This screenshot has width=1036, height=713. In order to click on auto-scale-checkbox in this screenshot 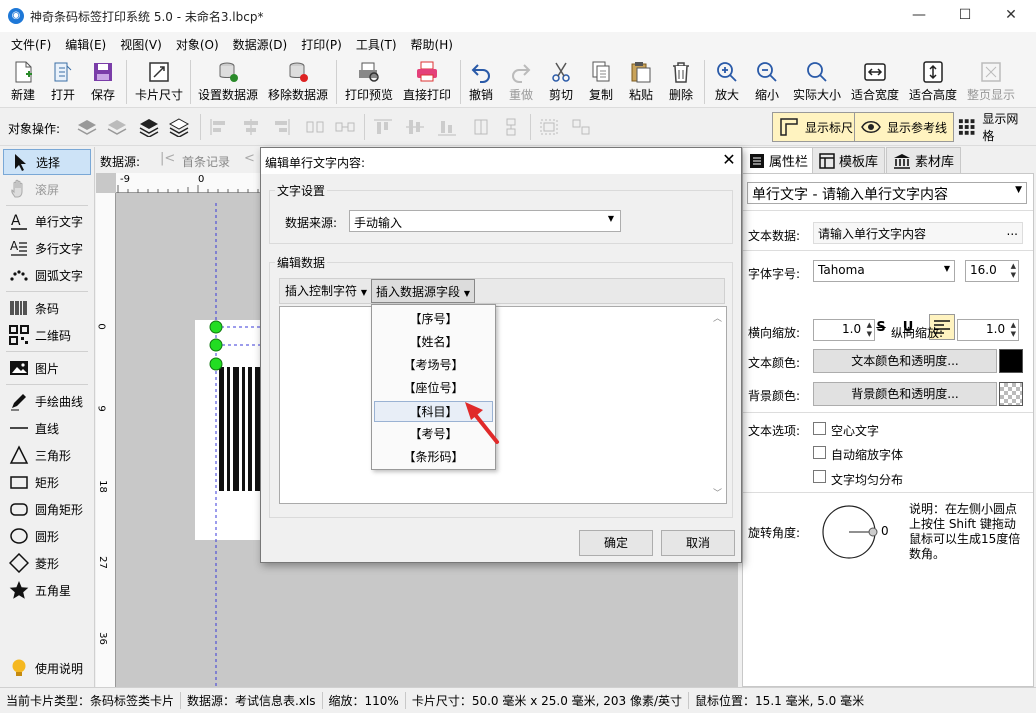, I will do `click(819, 452)`.